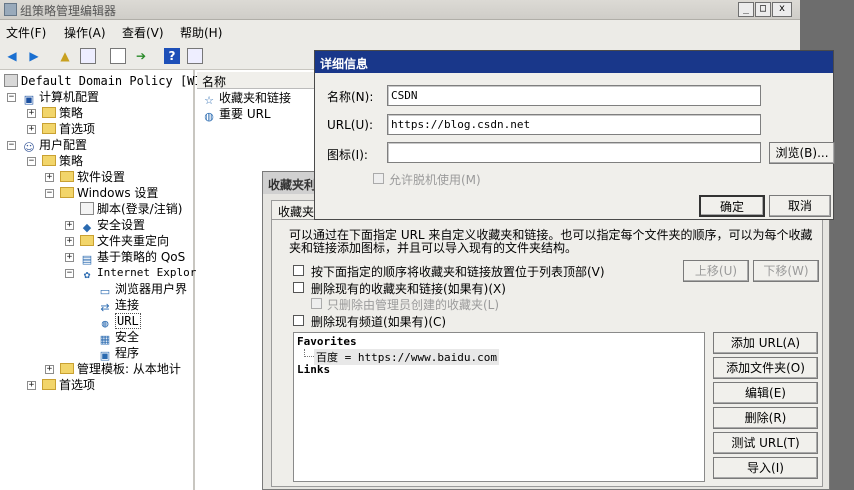 This screenshot has height=490, width=854. Describe the element at coordinates (400, 31) in the screenshot. I see `menu-bar: 文件(F) 操作(A) 查看(V) 帮助(H)` at that location.